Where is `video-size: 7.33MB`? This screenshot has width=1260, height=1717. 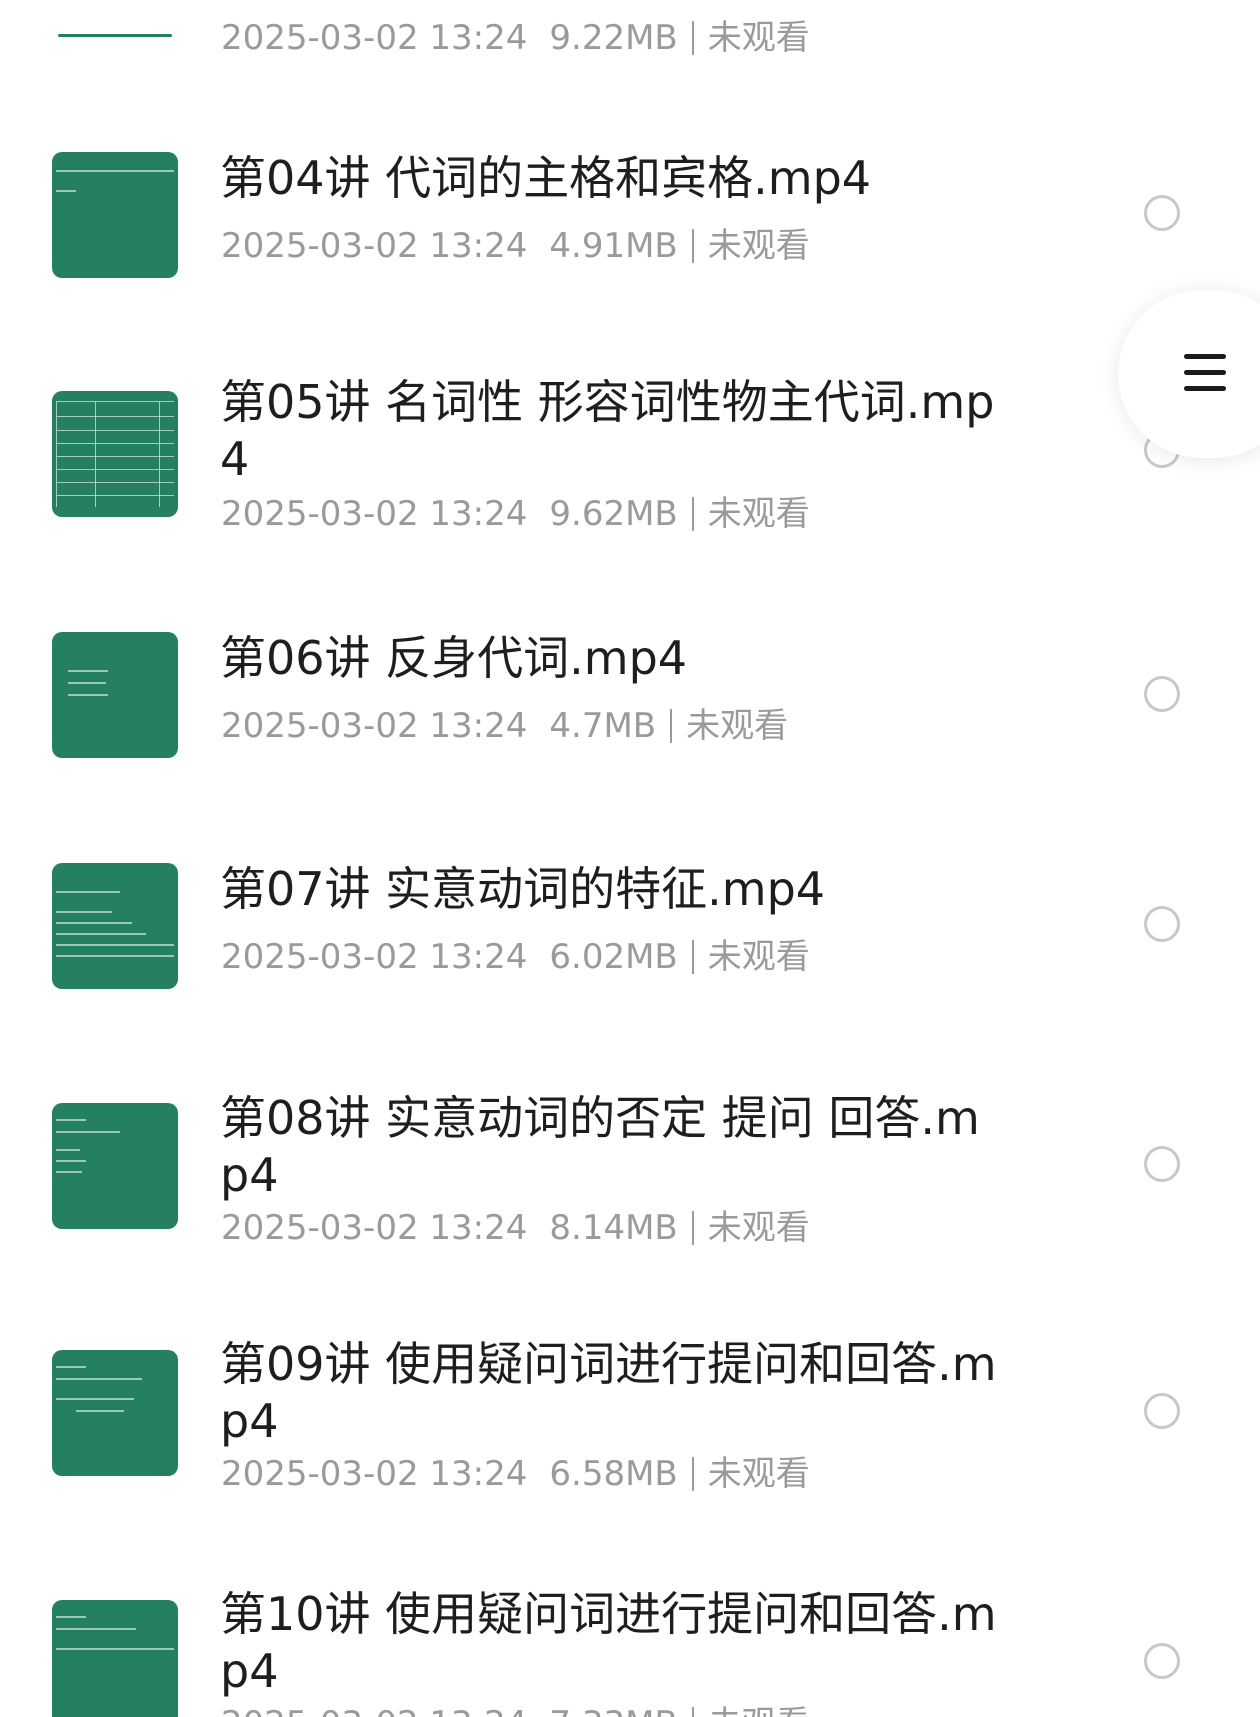
video-size: 7.33MB is located at coordinates (613, 1710).